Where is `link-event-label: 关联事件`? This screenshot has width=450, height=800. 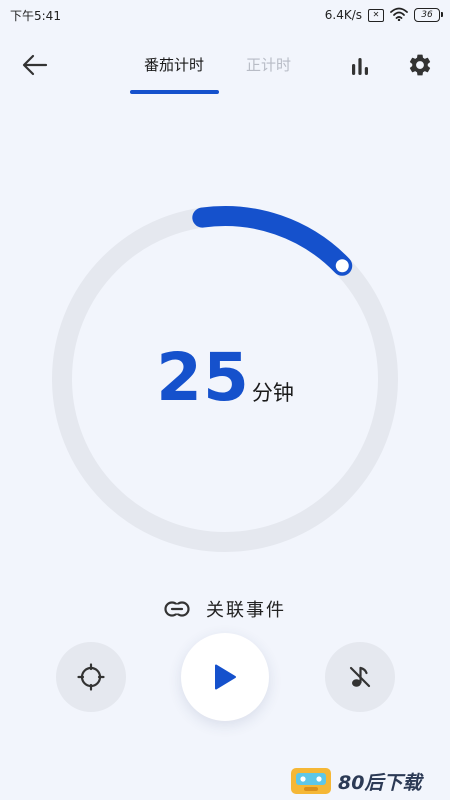
link-event-label: 关联事件 is located at coordinates (246, 610).